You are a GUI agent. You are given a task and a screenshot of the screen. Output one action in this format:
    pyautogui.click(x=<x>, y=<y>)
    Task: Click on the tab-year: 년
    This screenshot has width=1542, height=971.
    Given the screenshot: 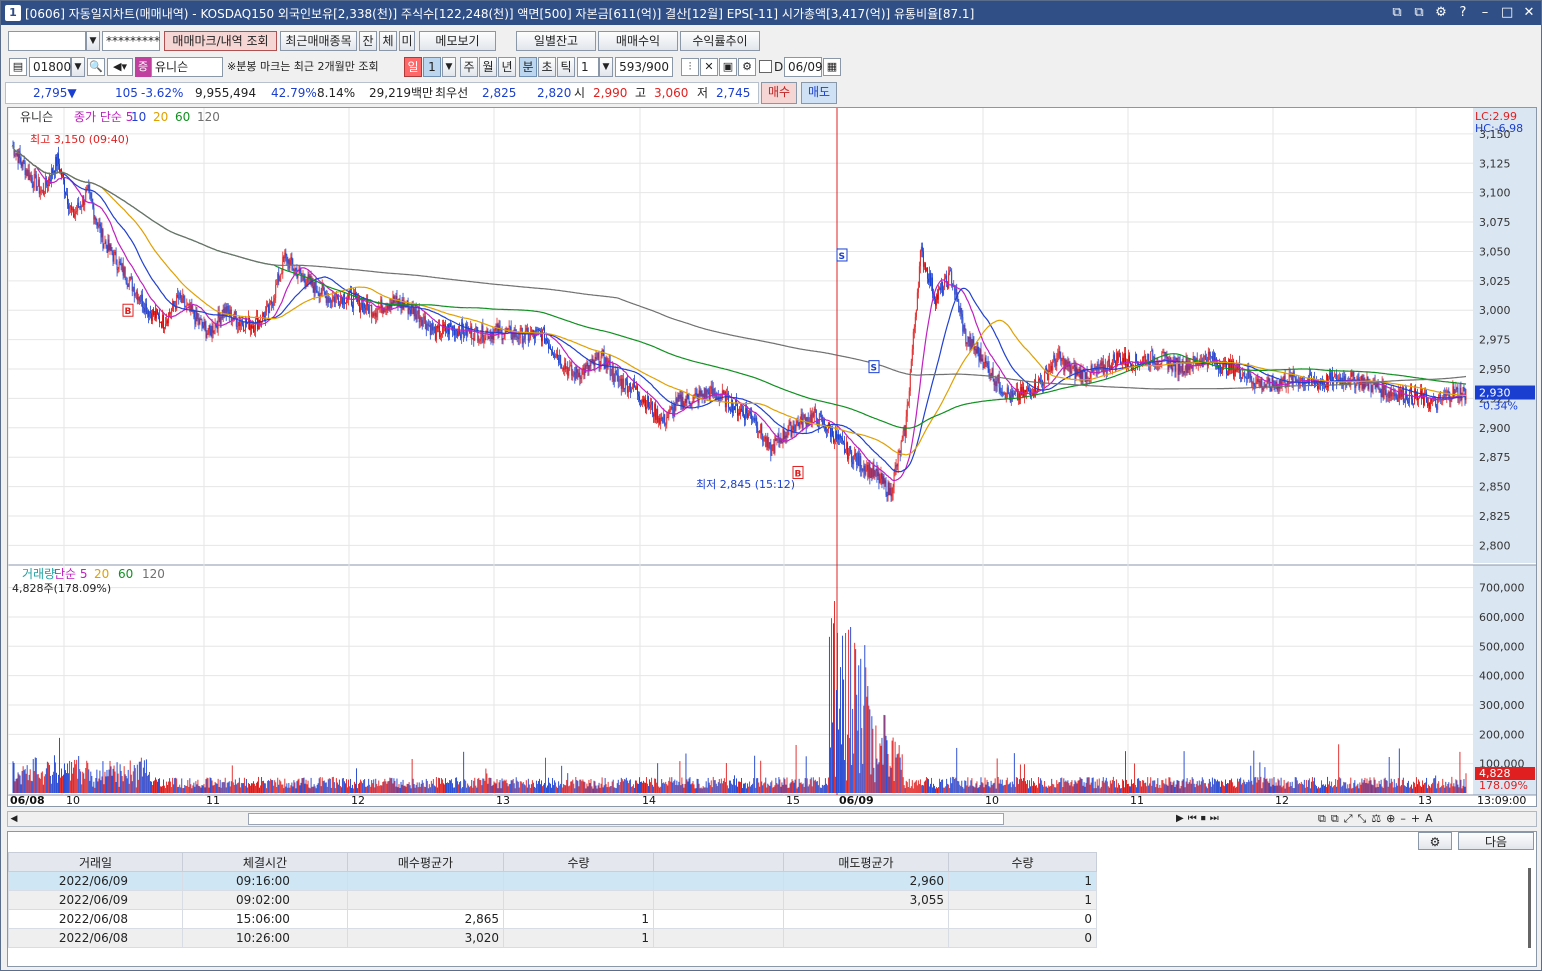 What is the action you would take?
    pyautogui.click(x=507, y=67)
    